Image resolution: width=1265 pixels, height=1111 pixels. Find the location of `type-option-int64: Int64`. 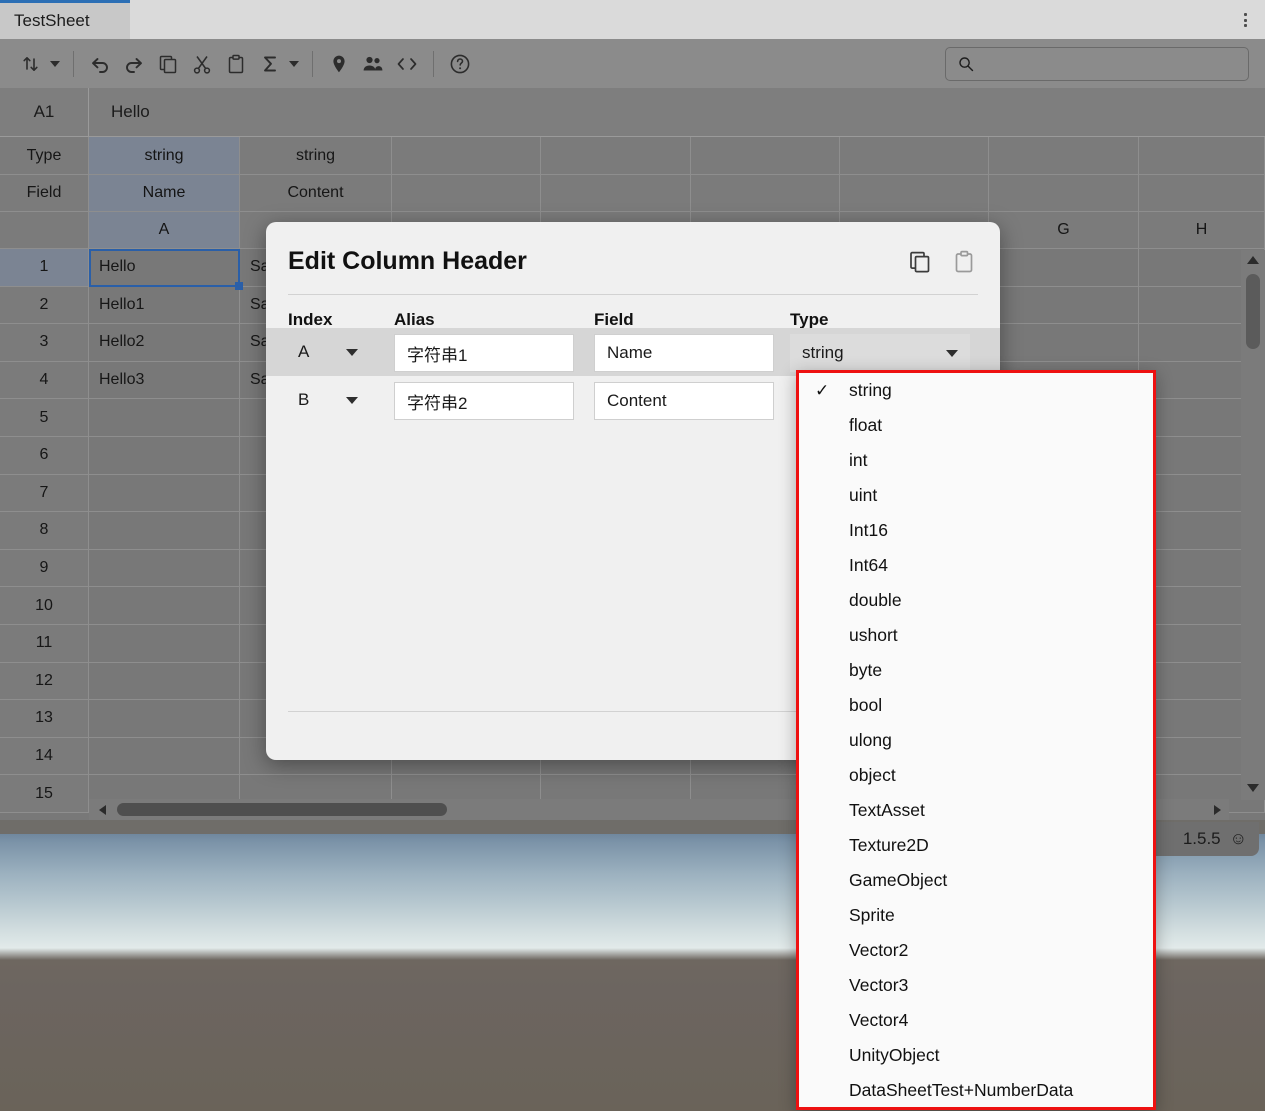

type-option-int64: Int64 is located at coordinates (976, 565).